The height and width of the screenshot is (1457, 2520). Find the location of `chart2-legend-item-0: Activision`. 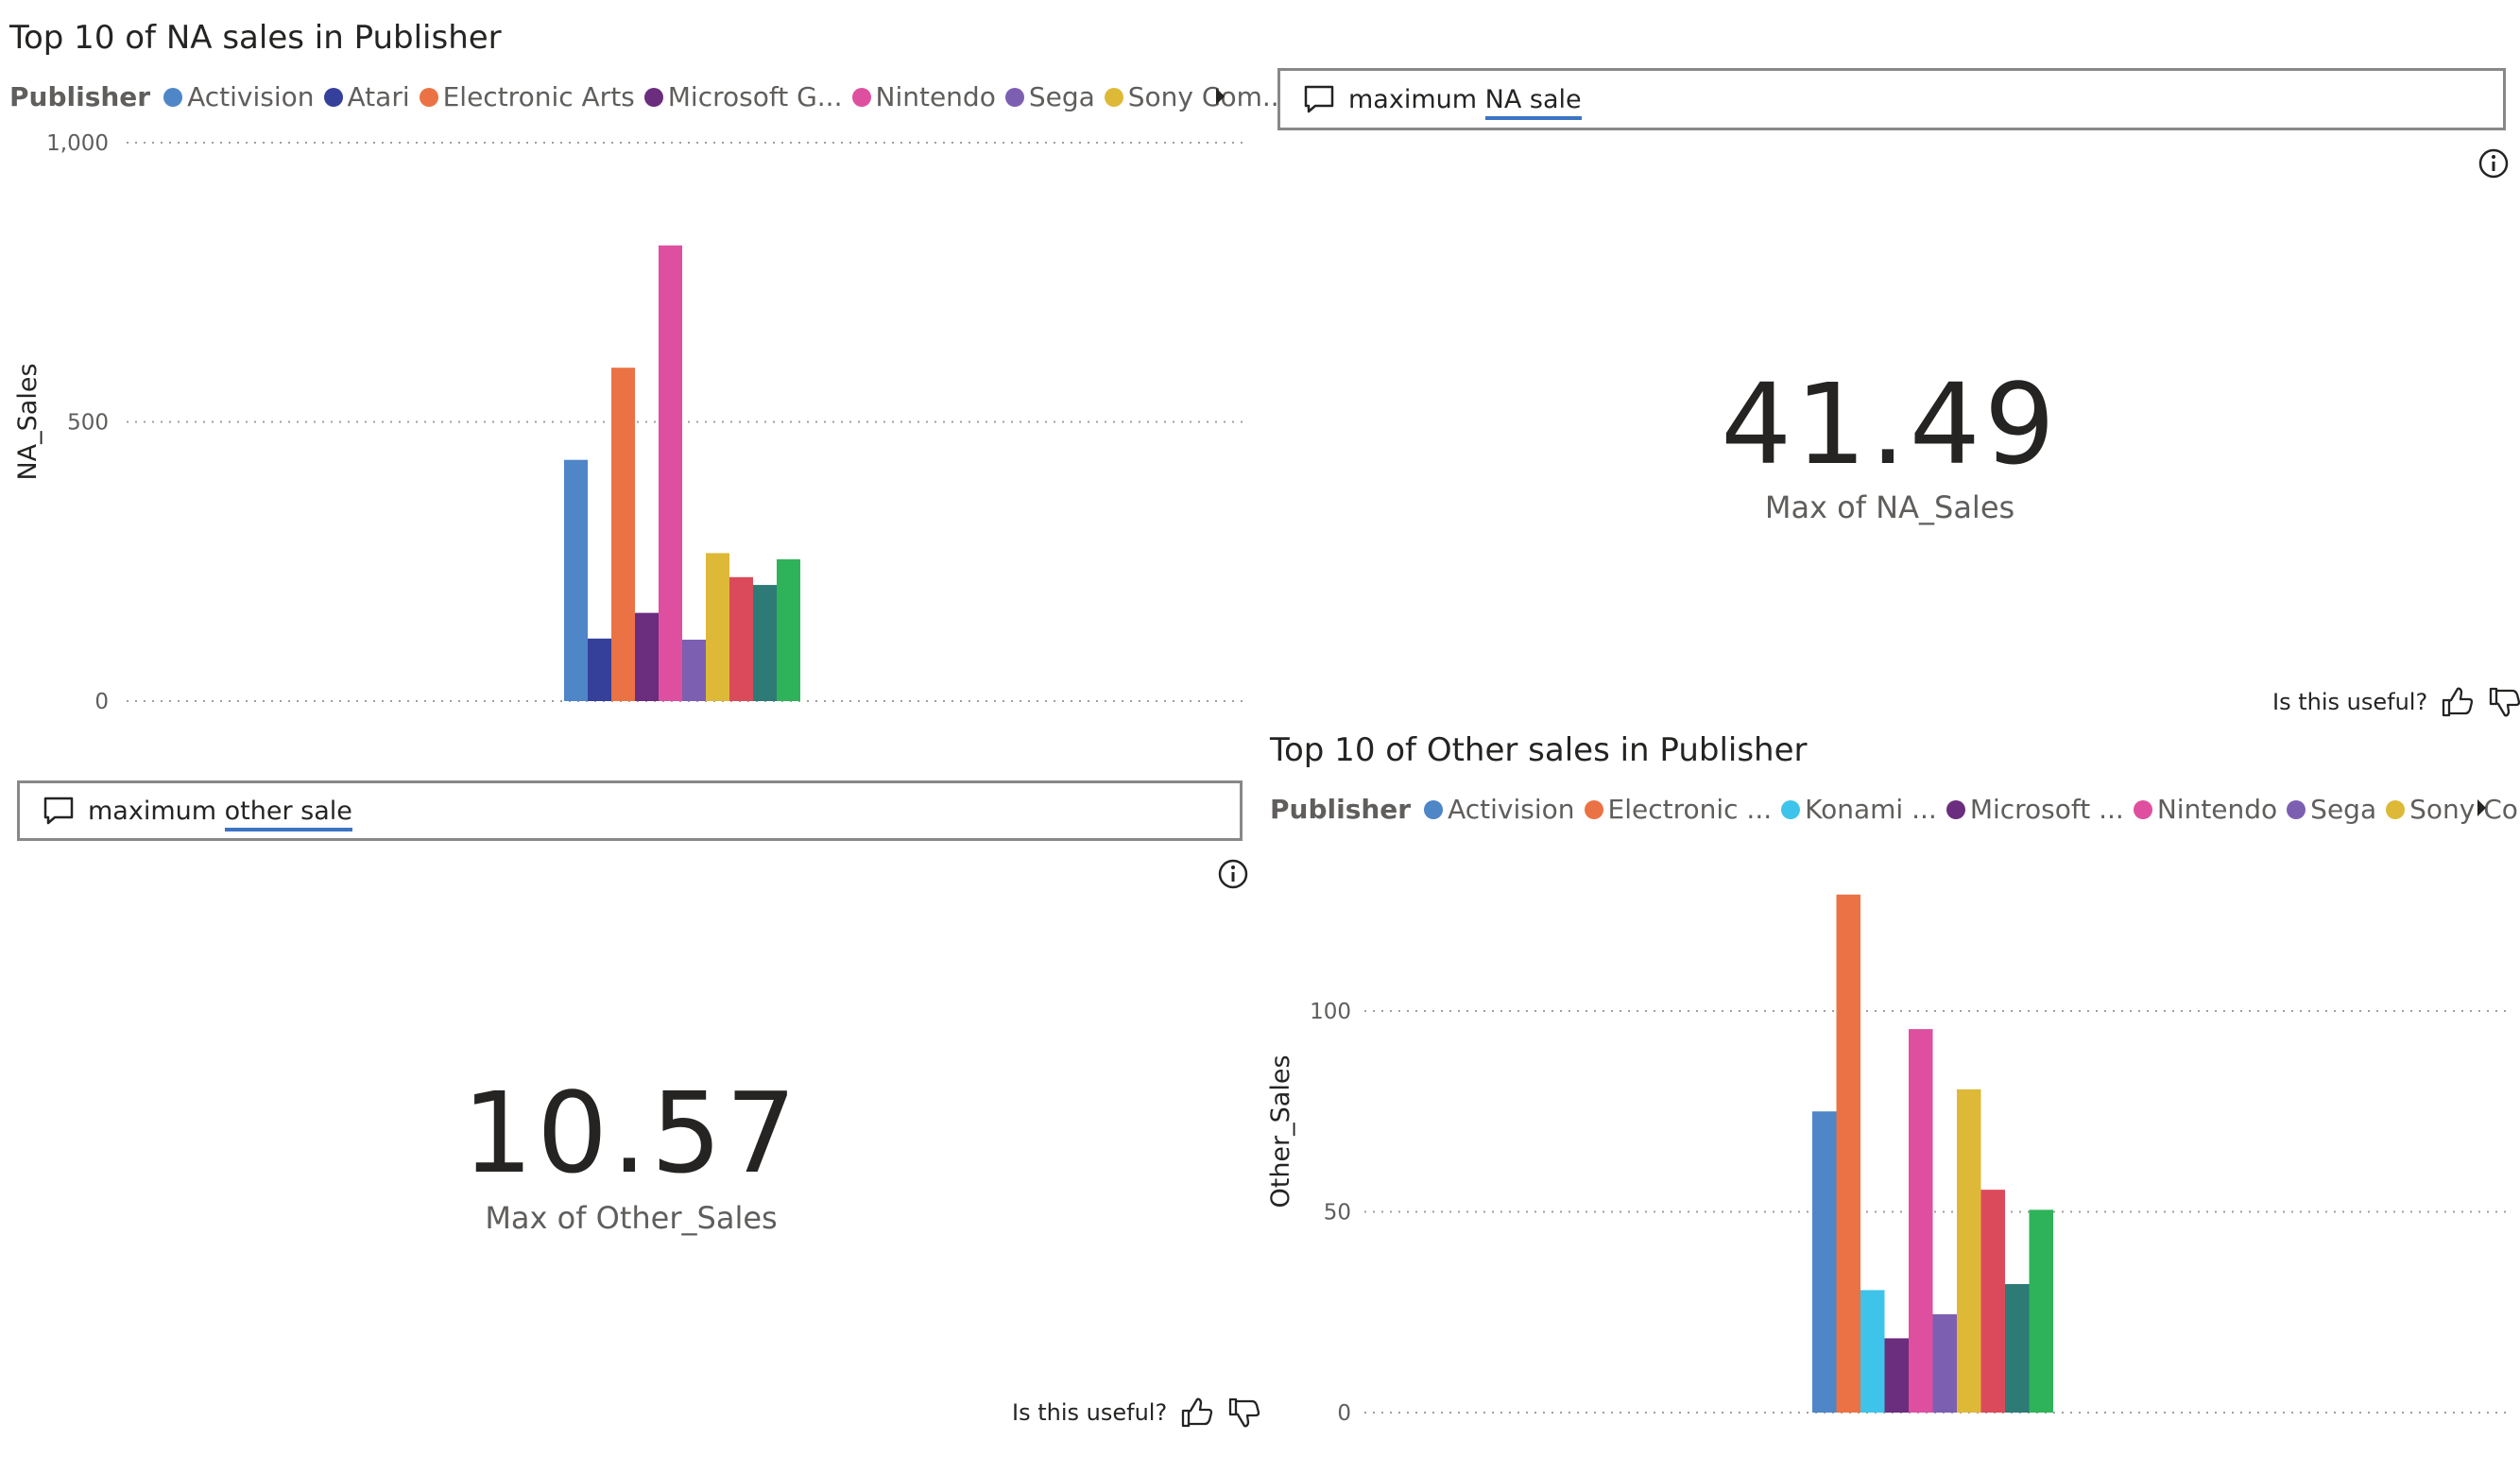

chart2-legend-item-0: Activision is located at coordinates (1499, 809).